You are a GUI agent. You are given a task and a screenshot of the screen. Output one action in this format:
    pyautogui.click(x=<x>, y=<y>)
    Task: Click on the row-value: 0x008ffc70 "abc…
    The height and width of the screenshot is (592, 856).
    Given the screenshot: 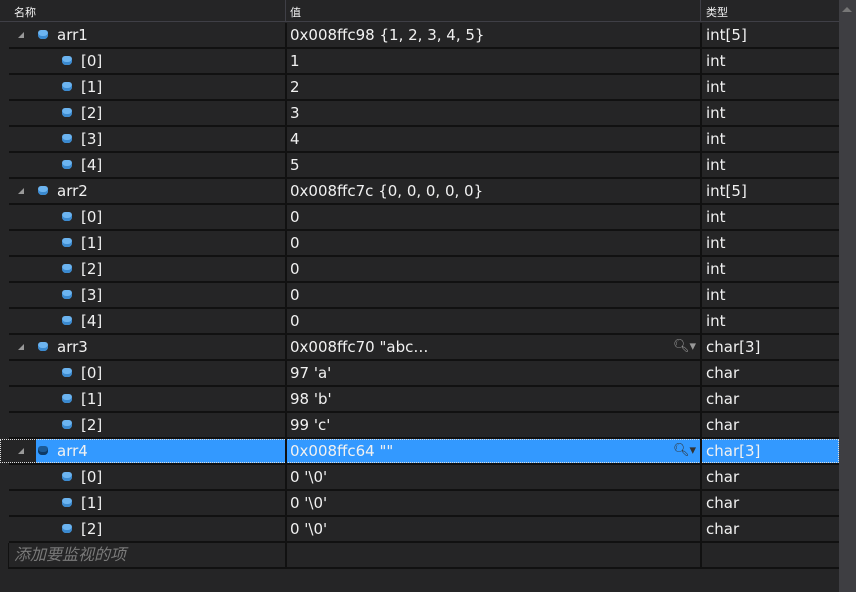 What is the action you would take?
    pyautogui.click(x=359, y=347)
    